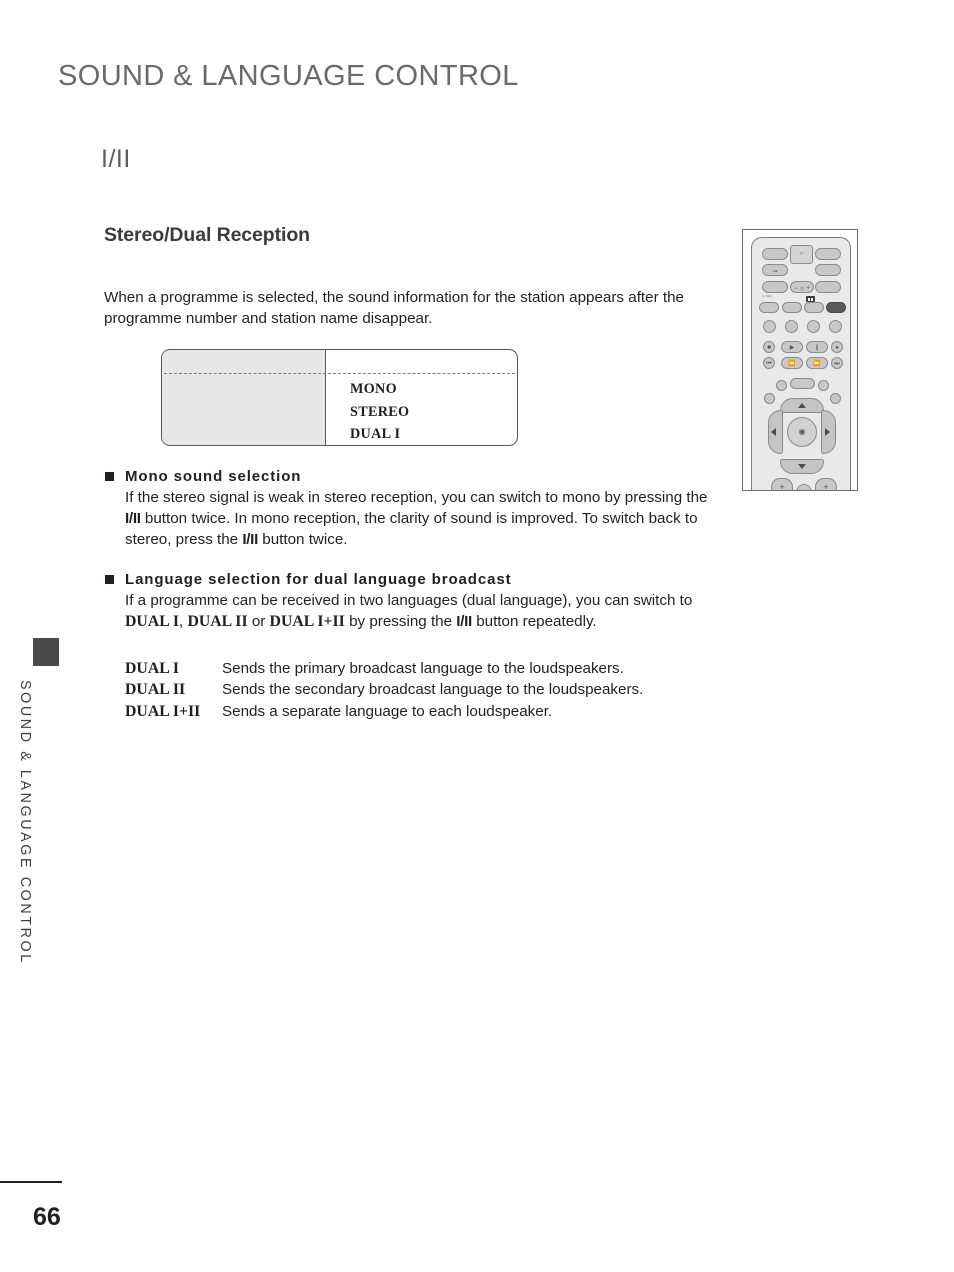 The height and width of the screenshot is (1272, 954). What do you see at coordinates (152, 668) in the screenshot?
I see `definition-term: DUAL I` at bounding box center [152, 668].